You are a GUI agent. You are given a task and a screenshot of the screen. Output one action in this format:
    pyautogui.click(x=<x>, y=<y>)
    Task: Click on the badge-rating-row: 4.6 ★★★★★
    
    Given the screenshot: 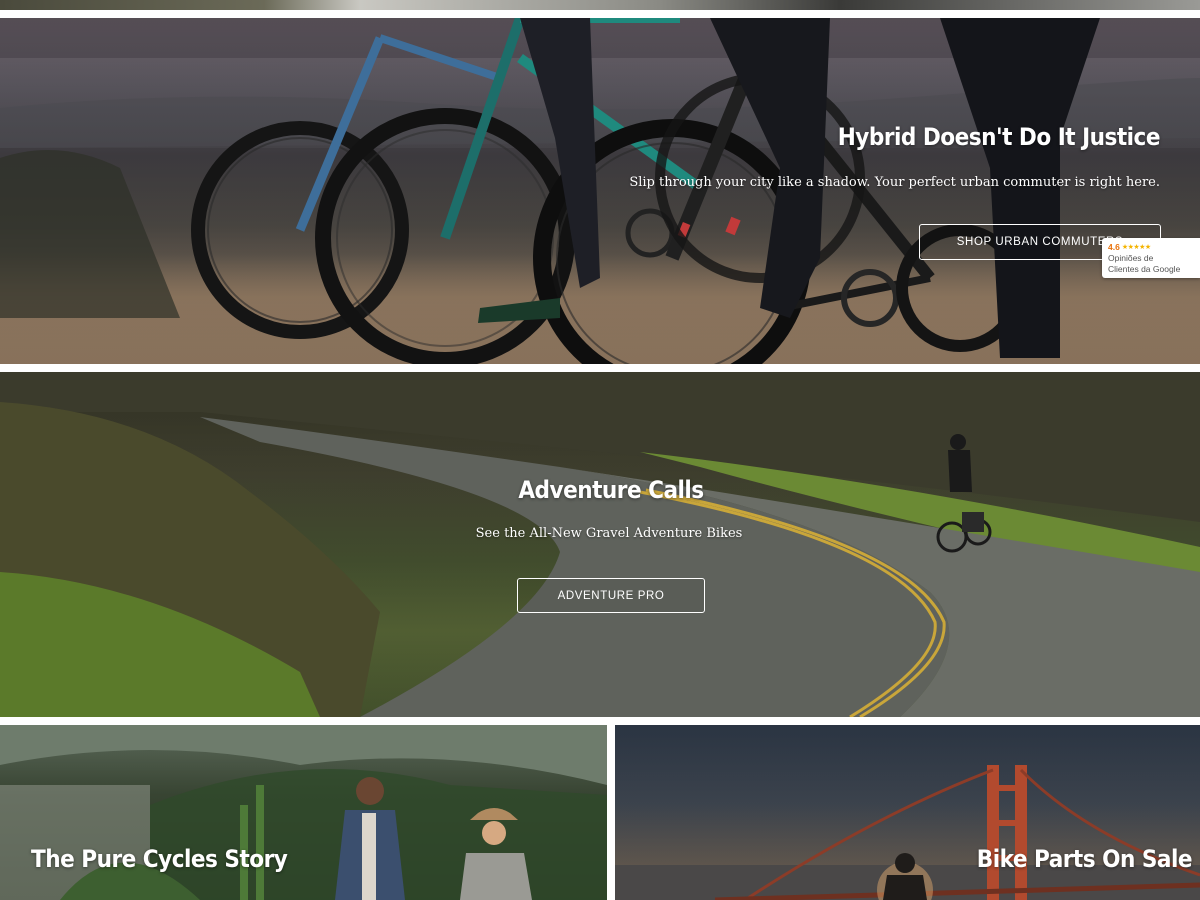 What is the action you would take?
    pyautogui.click(x=1129, y=247)
    